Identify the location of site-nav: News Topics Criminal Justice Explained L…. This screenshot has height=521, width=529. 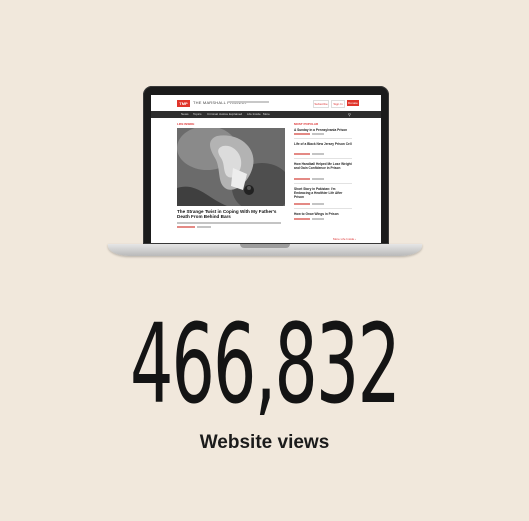
(266, 114).